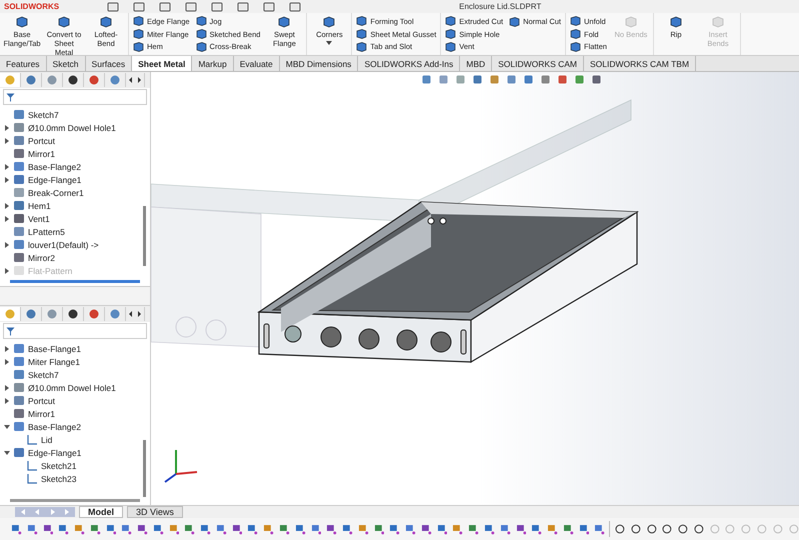 Image resolution: width=799 pixels, height=540 pixels. Describe the element at coordinates (58, 465) in the screenshot. I see `tree-item: Sketch21` at that location.